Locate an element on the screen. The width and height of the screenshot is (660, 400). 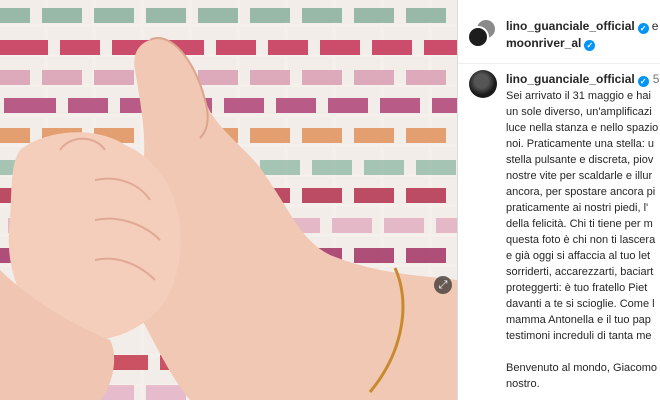
collab-avatars is located at coordinates (482, 33).